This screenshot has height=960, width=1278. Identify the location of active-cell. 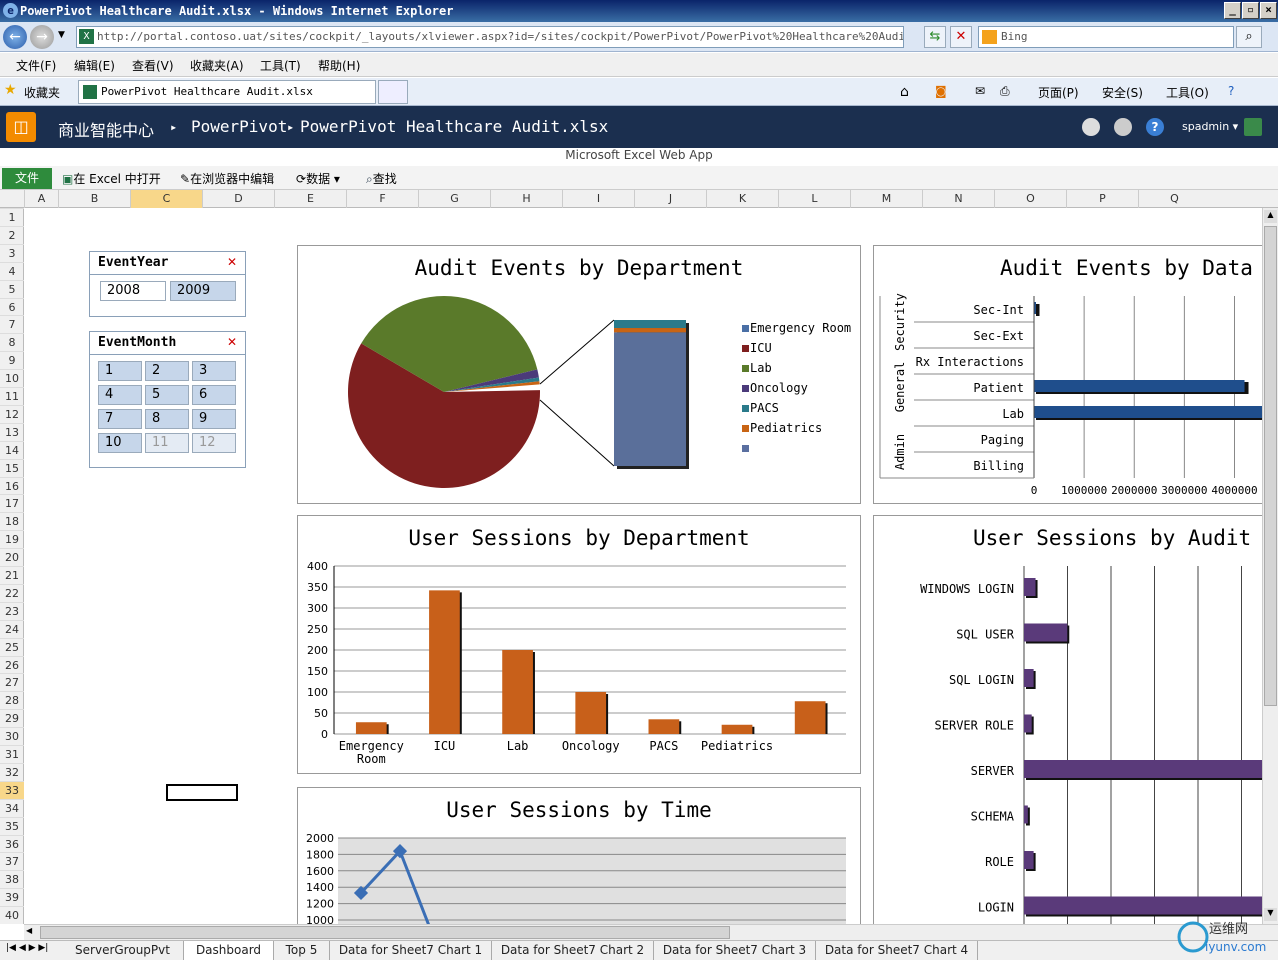
(202, 792).